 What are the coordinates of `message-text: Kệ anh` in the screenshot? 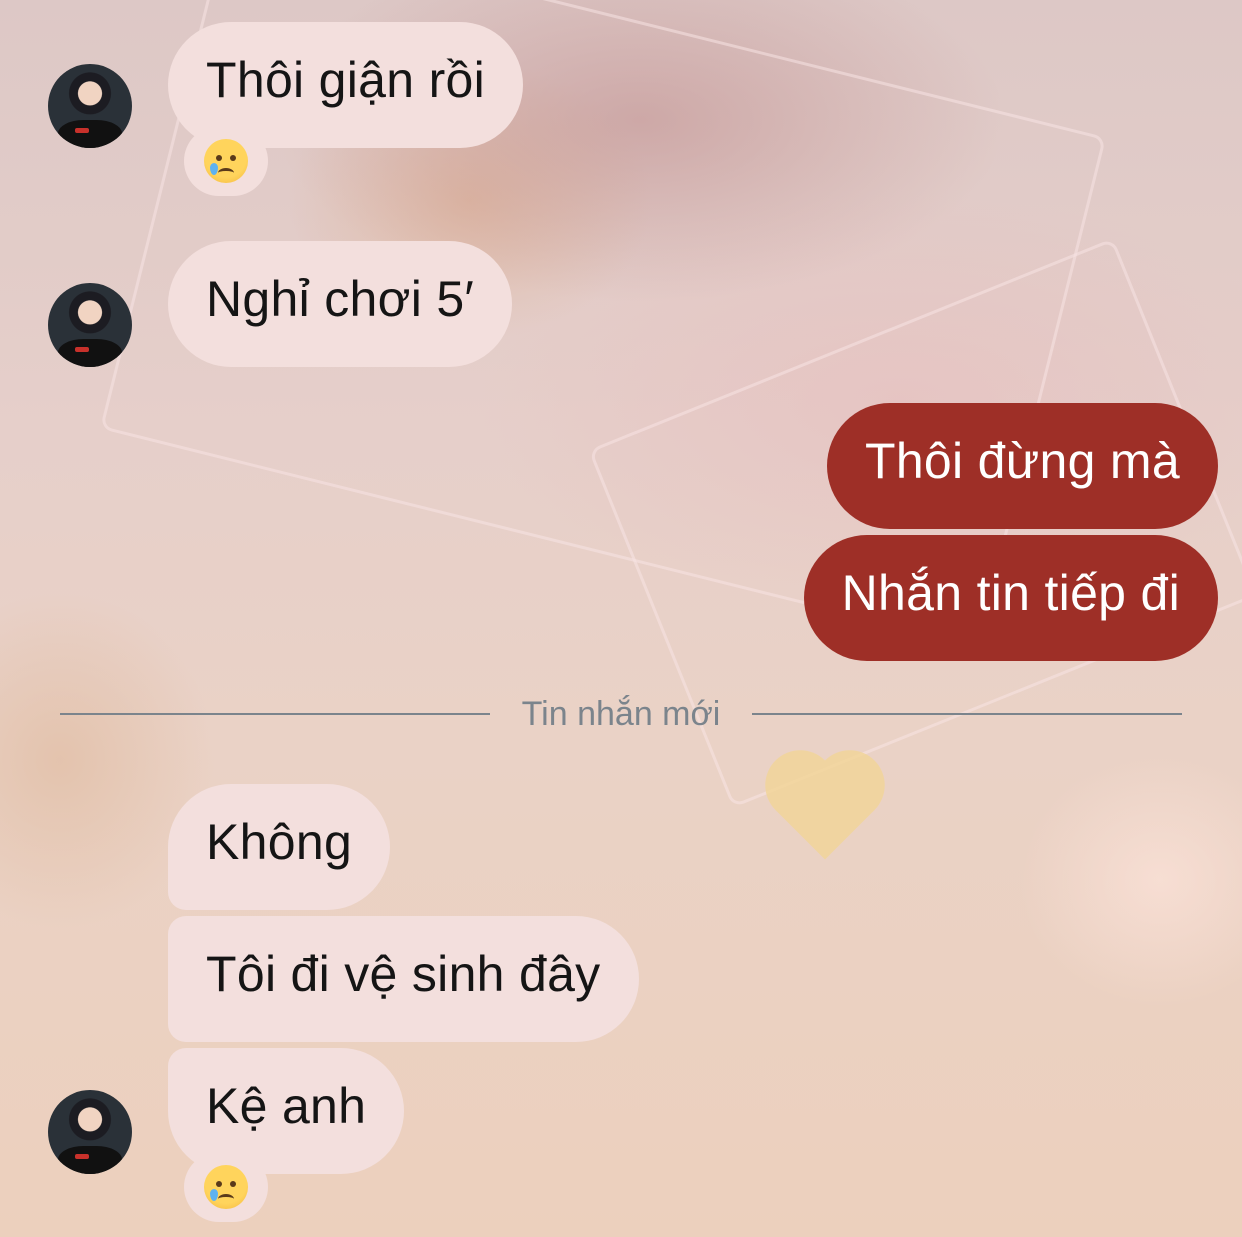 It's located at (286, 1106).